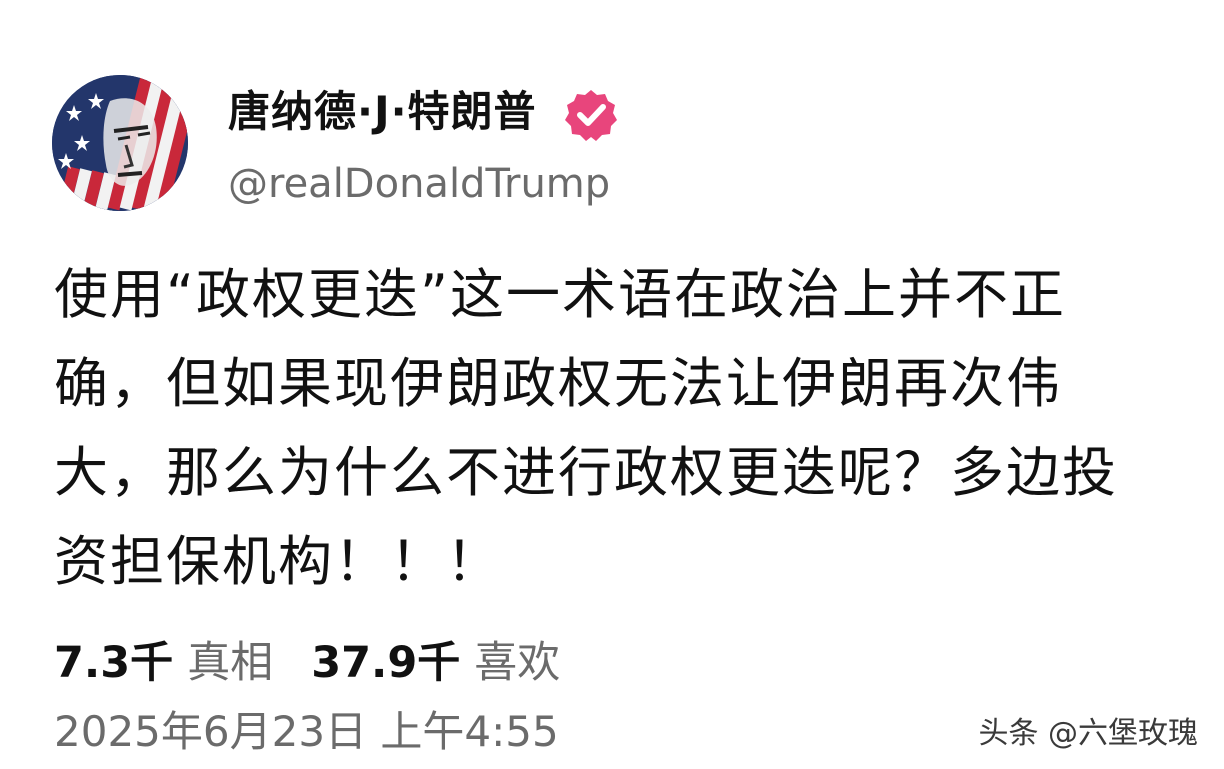 Image resolution: width=1224 pixels, height=769 pixels. What do you see at coordinates (419, 184) in the screenshot?
I see `user-handle: @realDonaldTrump` at bounding box center [419, 184].